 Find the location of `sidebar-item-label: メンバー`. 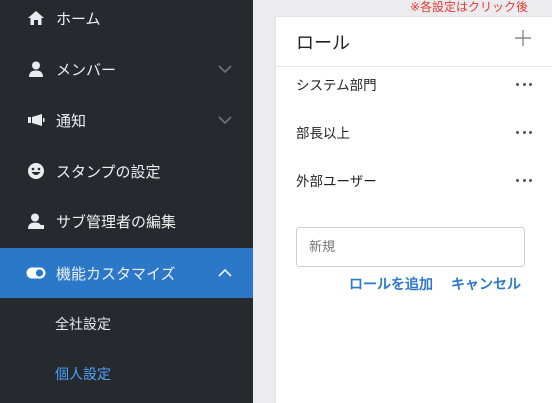

sidebar-item-label: メンバー is located at coordinates (86, 69).